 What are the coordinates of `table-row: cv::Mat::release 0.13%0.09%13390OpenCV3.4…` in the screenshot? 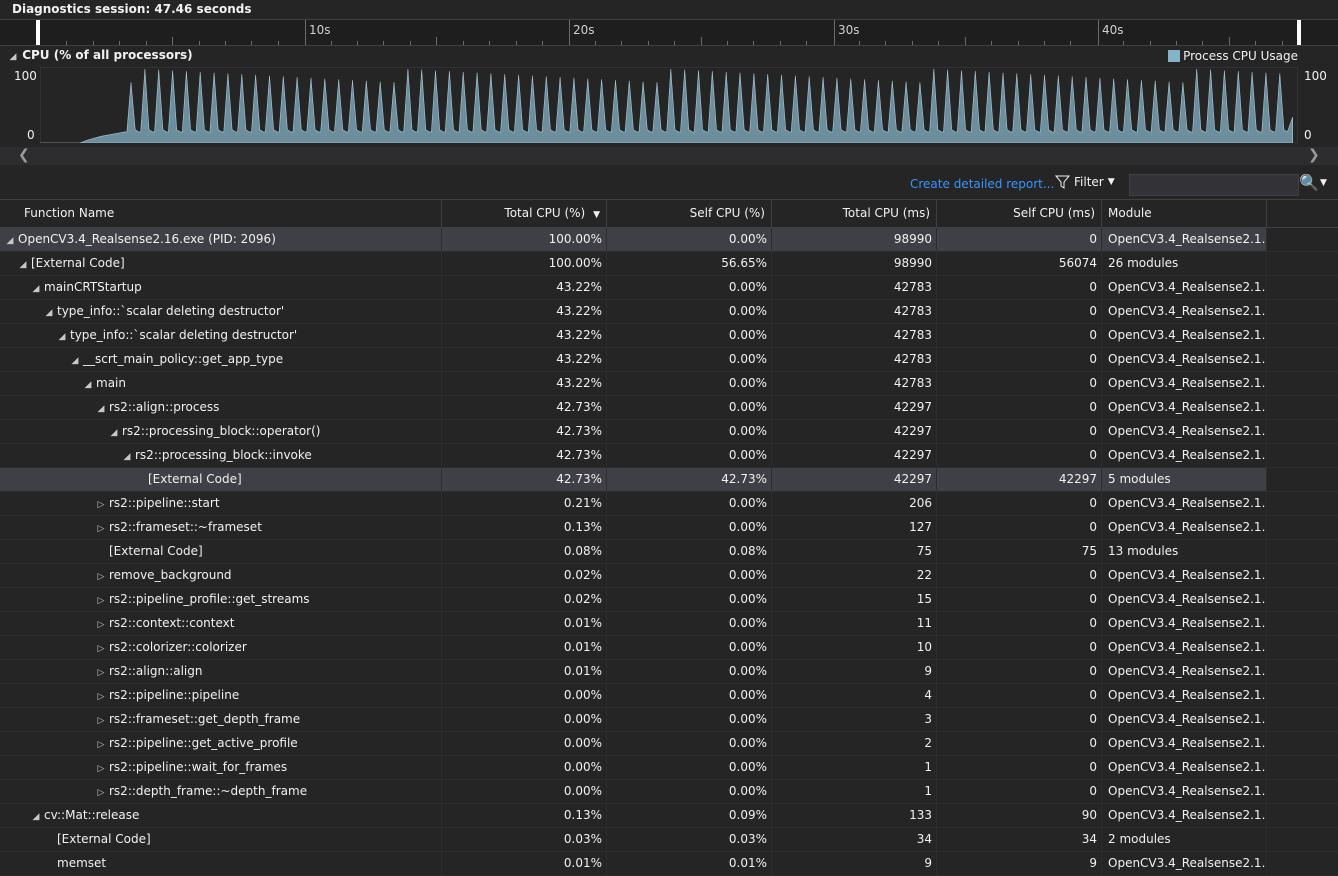 It's located at (669, 816).